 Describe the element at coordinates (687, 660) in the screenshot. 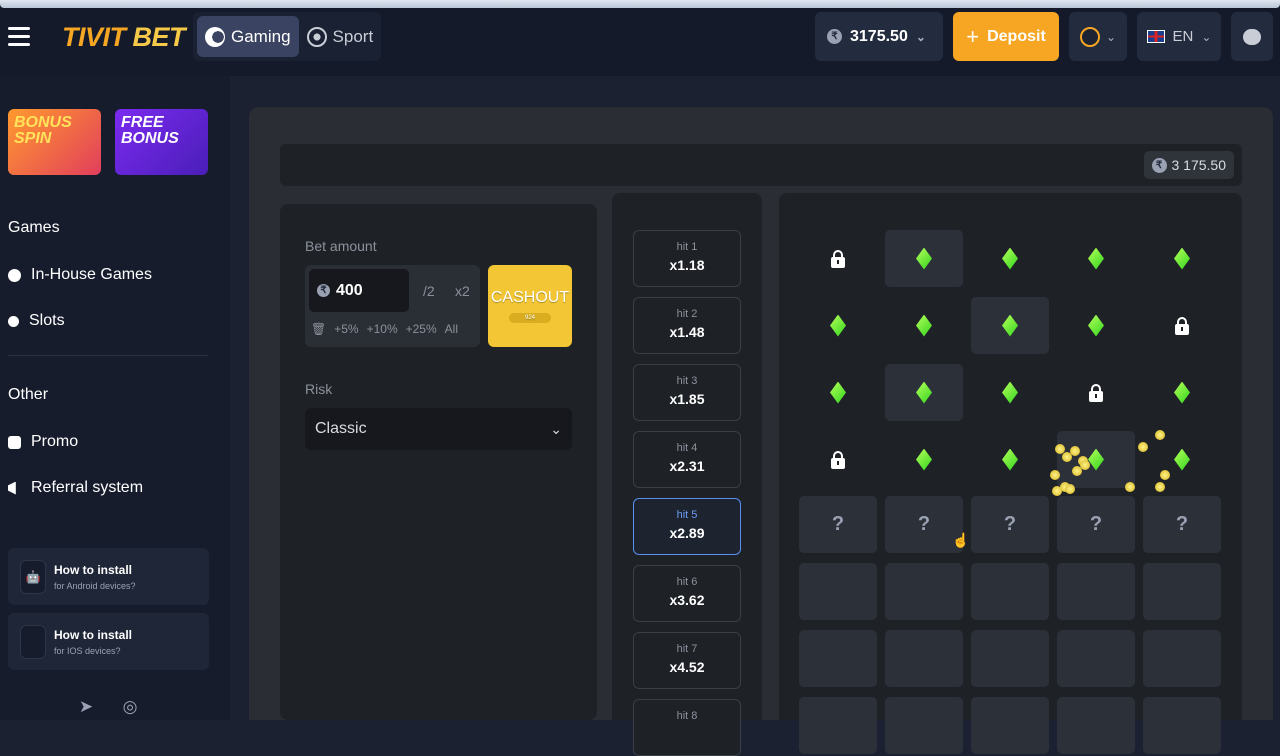

I see `hit-step: hit 7 x4.52` at that location.